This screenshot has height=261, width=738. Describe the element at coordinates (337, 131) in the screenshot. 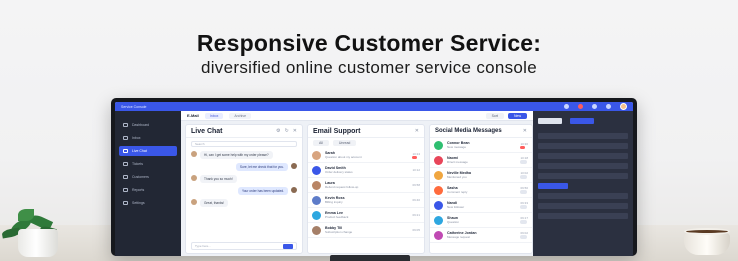

I see `email-support-title: Email Support` at that location.